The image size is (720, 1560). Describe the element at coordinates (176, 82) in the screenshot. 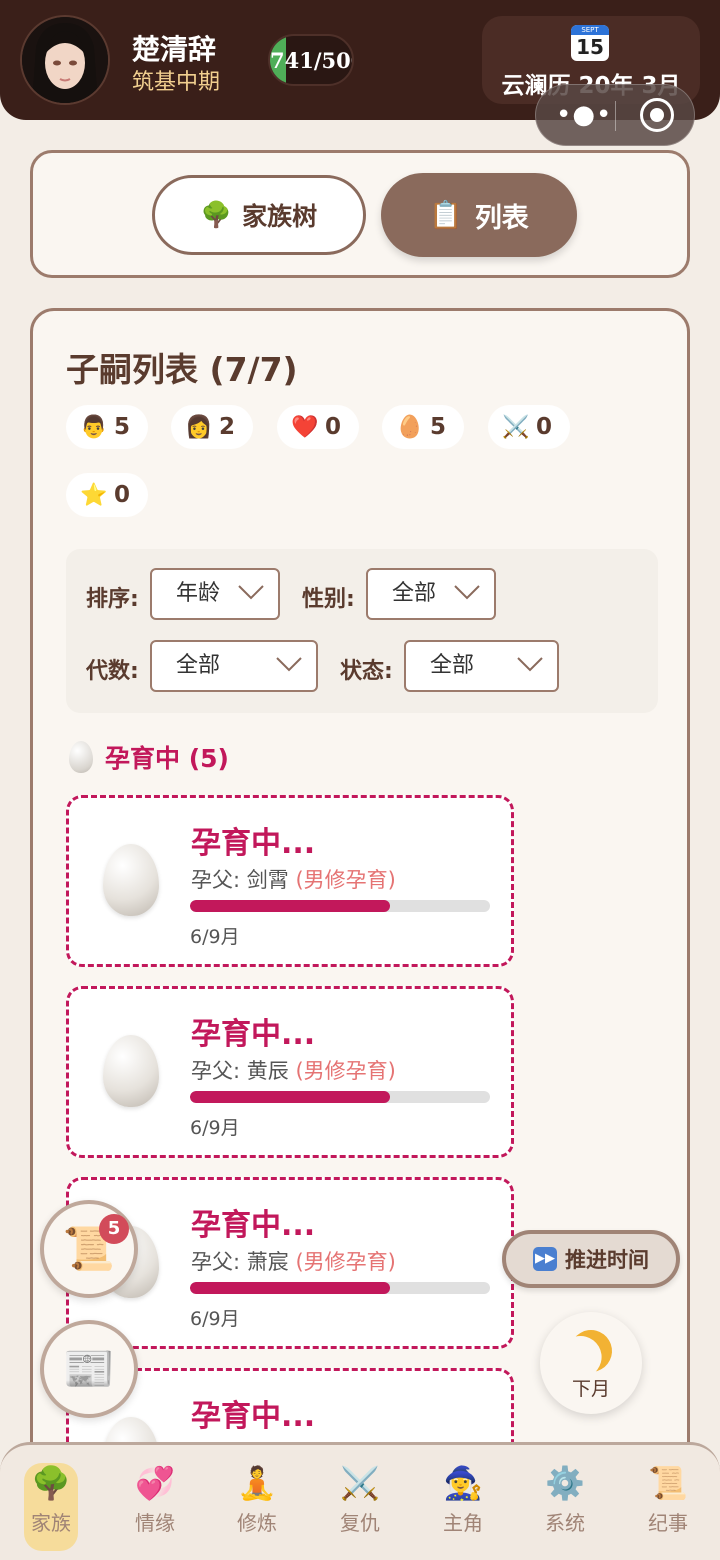

I see `cultivation-realm: 筑基中期` at that location.